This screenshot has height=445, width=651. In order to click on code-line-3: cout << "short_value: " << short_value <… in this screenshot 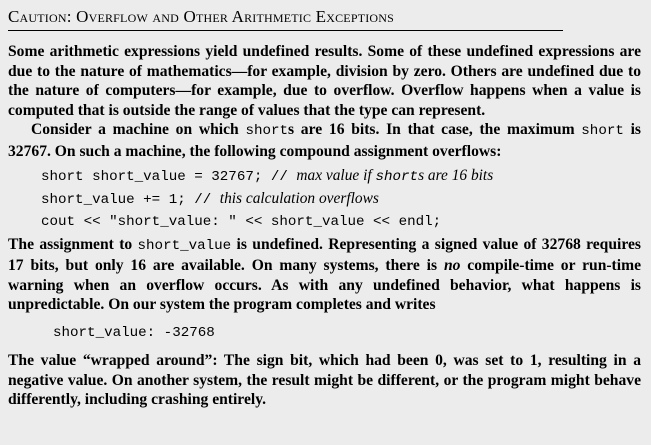, I will do `click(241, 221)`.